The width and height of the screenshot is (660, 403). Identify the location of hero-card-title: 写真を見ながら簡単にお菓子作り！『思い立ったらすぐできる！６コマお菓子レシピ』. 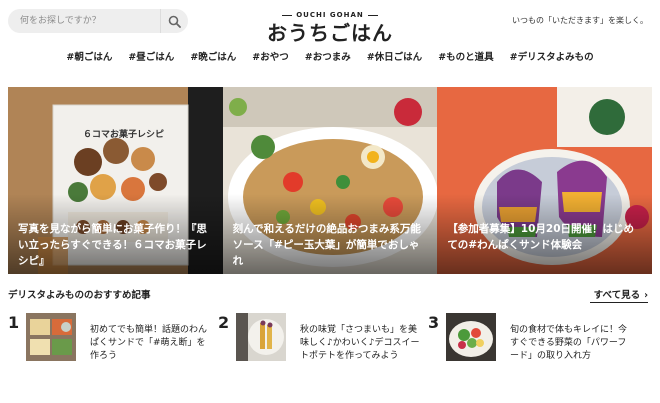
(112, 245).